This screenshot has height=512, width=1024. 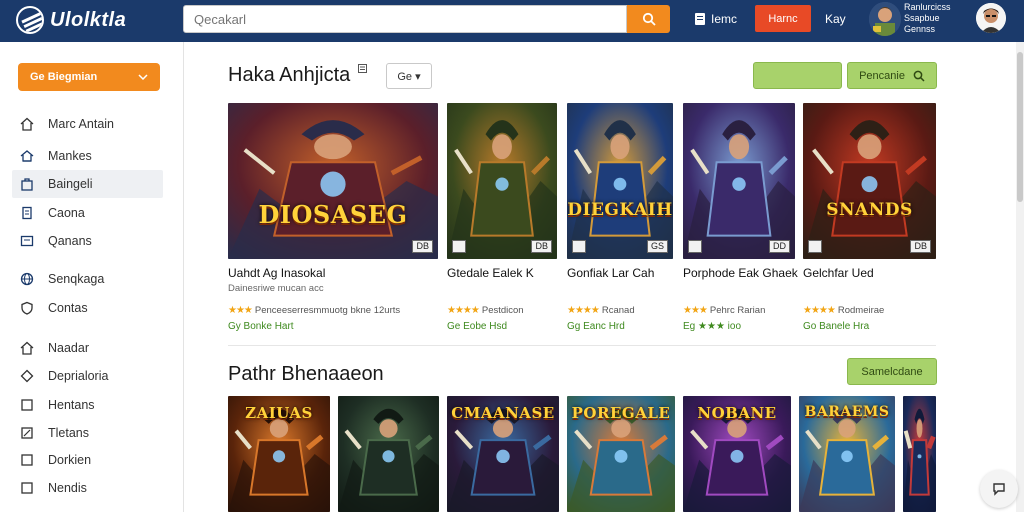 I want to click on sidebar-item: Baingeli, so click(x=87, y=184).